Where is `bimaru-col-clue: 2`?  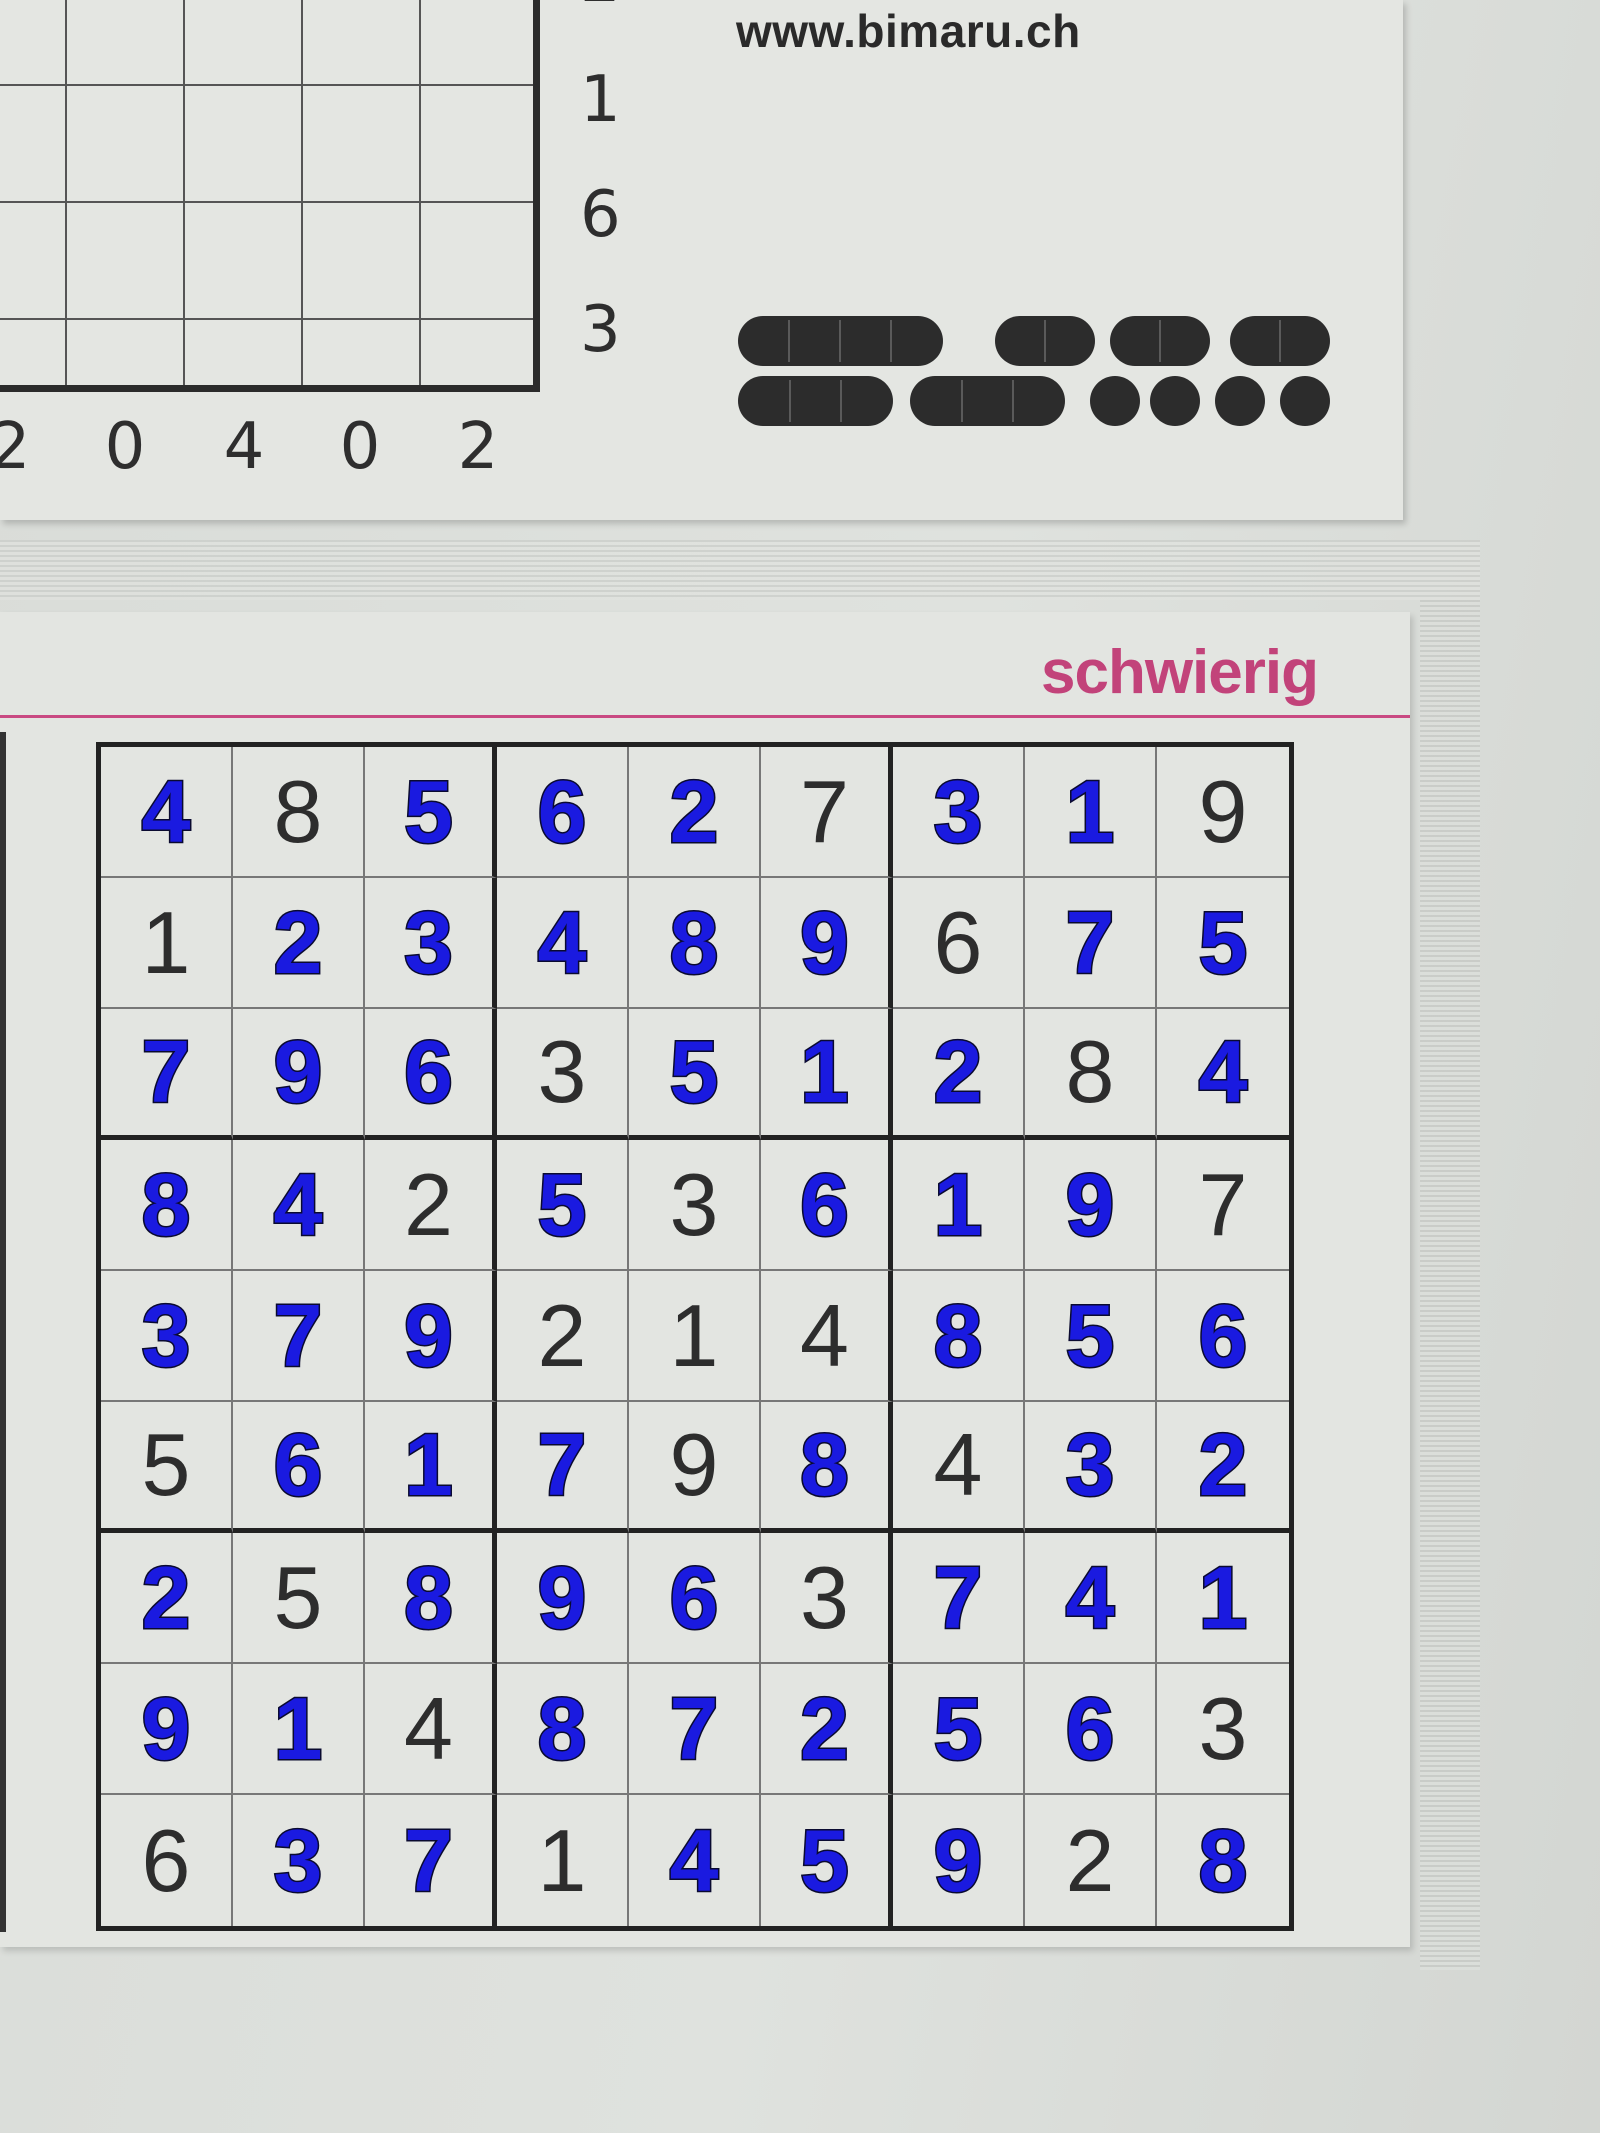 bimaru-col-clue: 2 is located at coordinates (478, 447).